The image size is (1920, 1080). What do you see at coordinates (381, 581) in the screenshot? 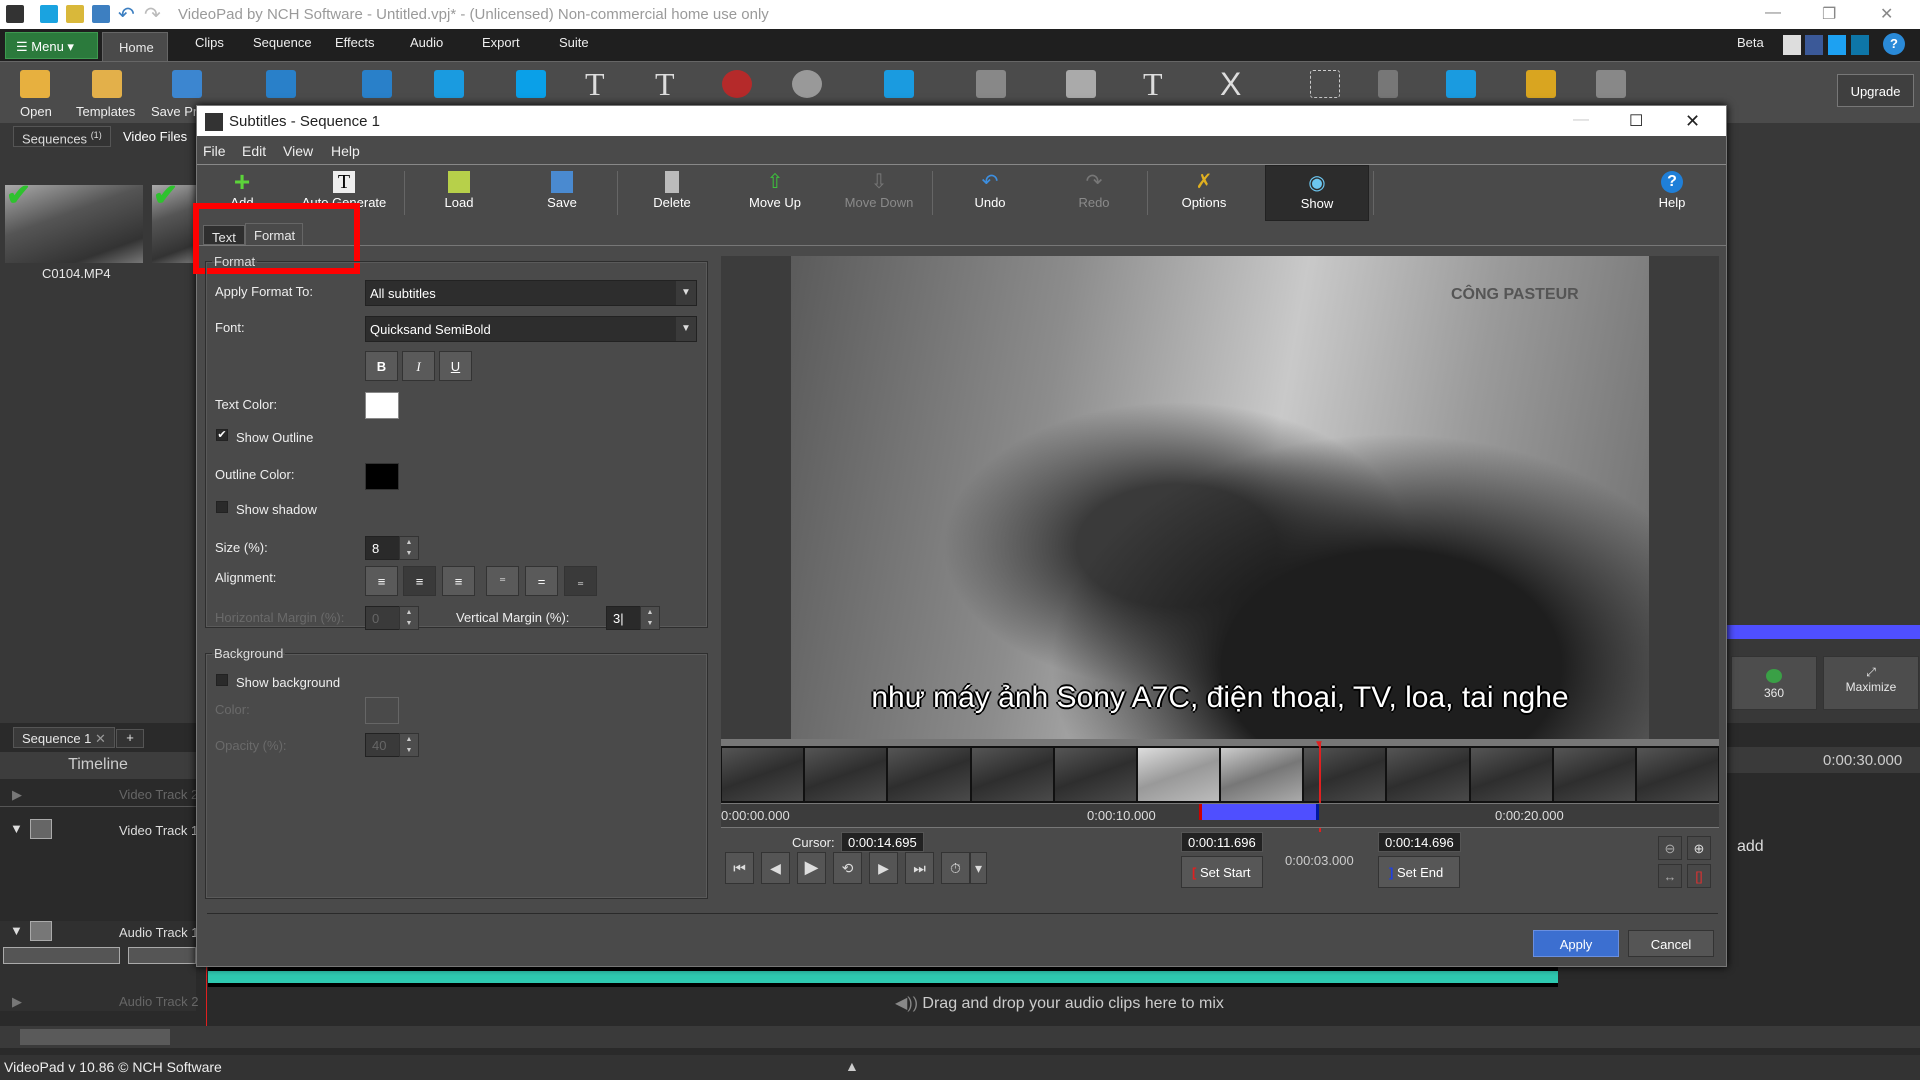
I see `align-left-button: ≡` at bounding box center [381, 581].